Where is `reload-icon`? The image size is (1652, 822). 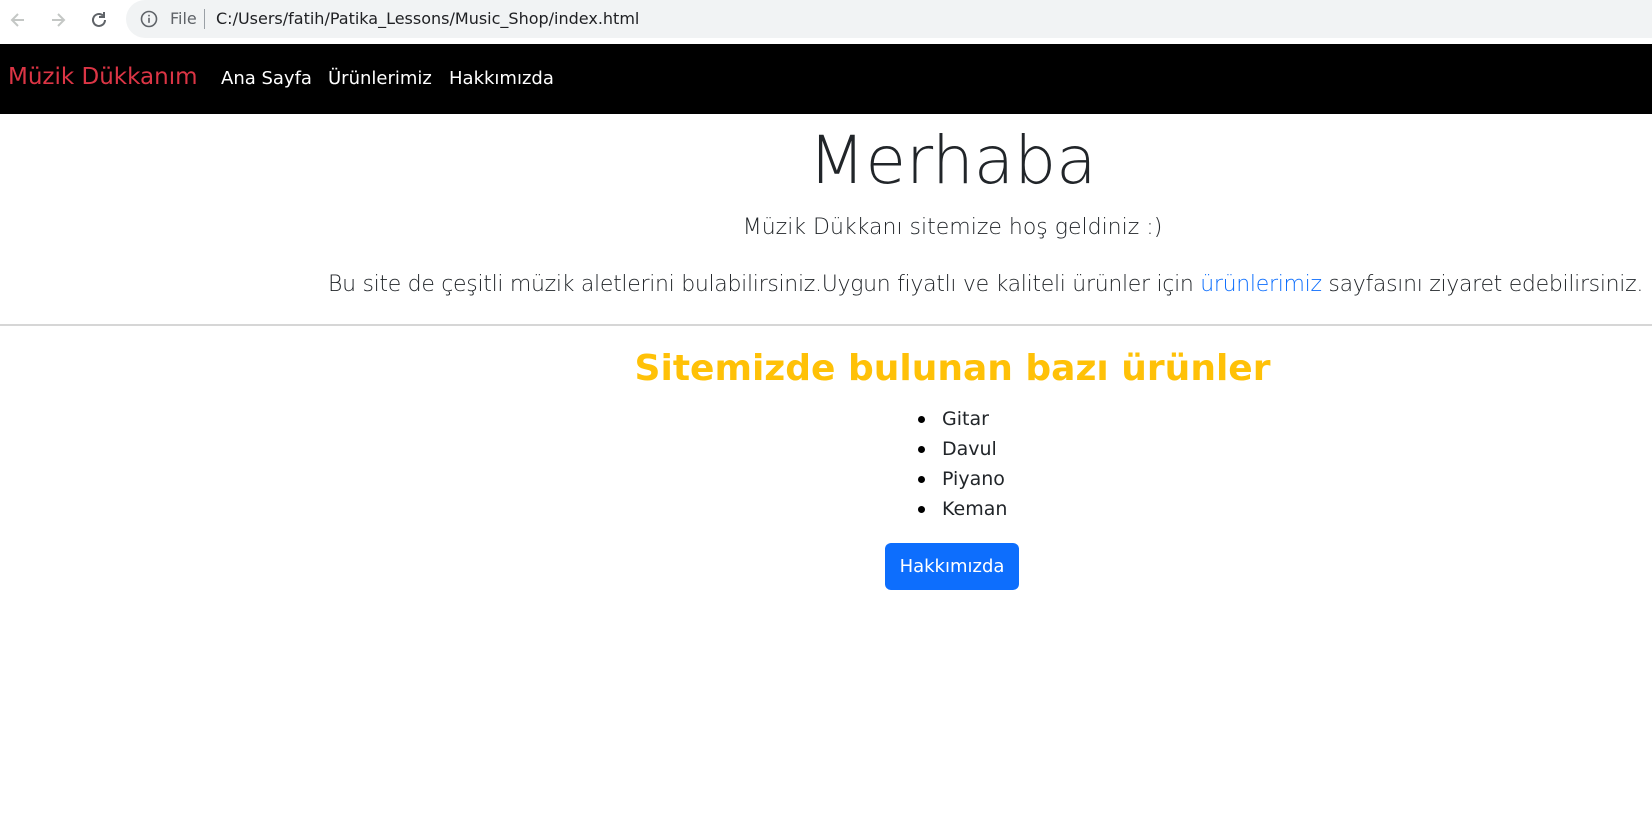
reload-icon is located at coordinates (99, 20).